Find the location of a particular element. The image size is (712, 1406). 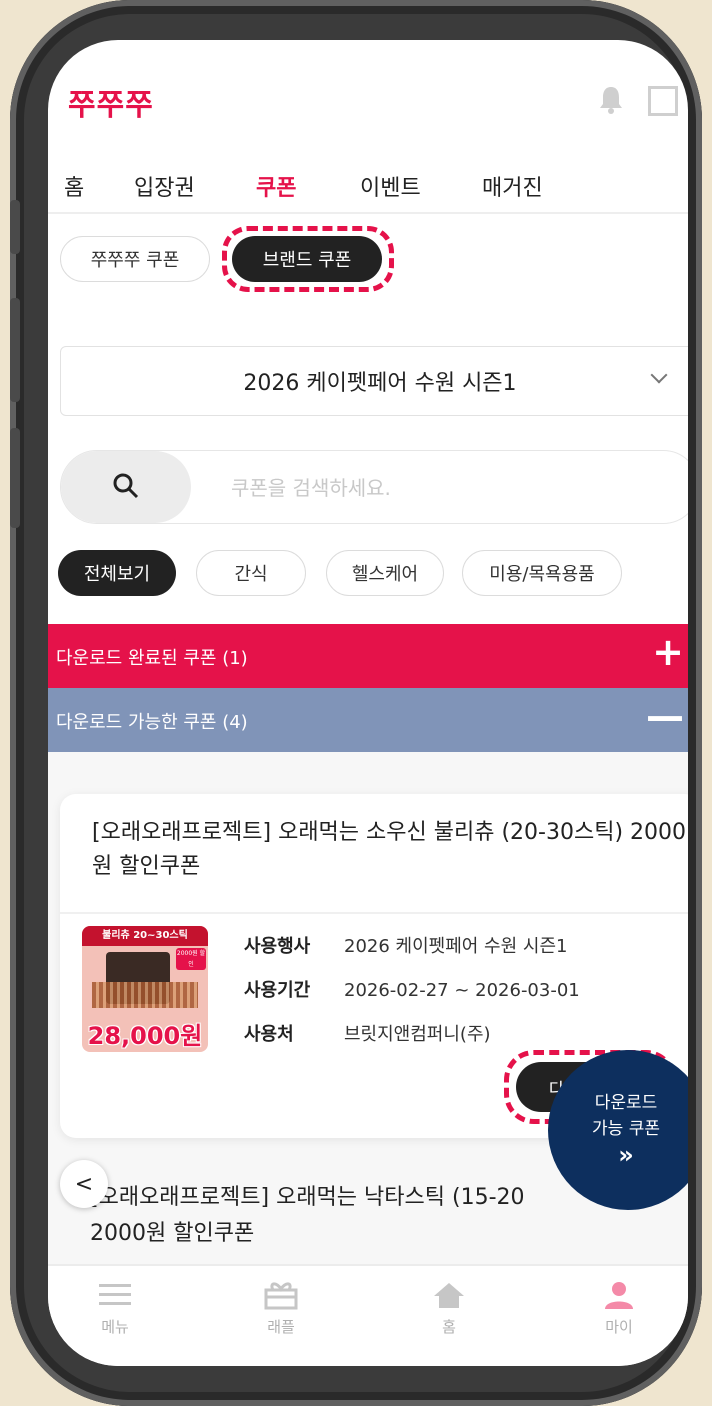

tabbar-my-label: 마이 is located at coordinates (619, 1327).